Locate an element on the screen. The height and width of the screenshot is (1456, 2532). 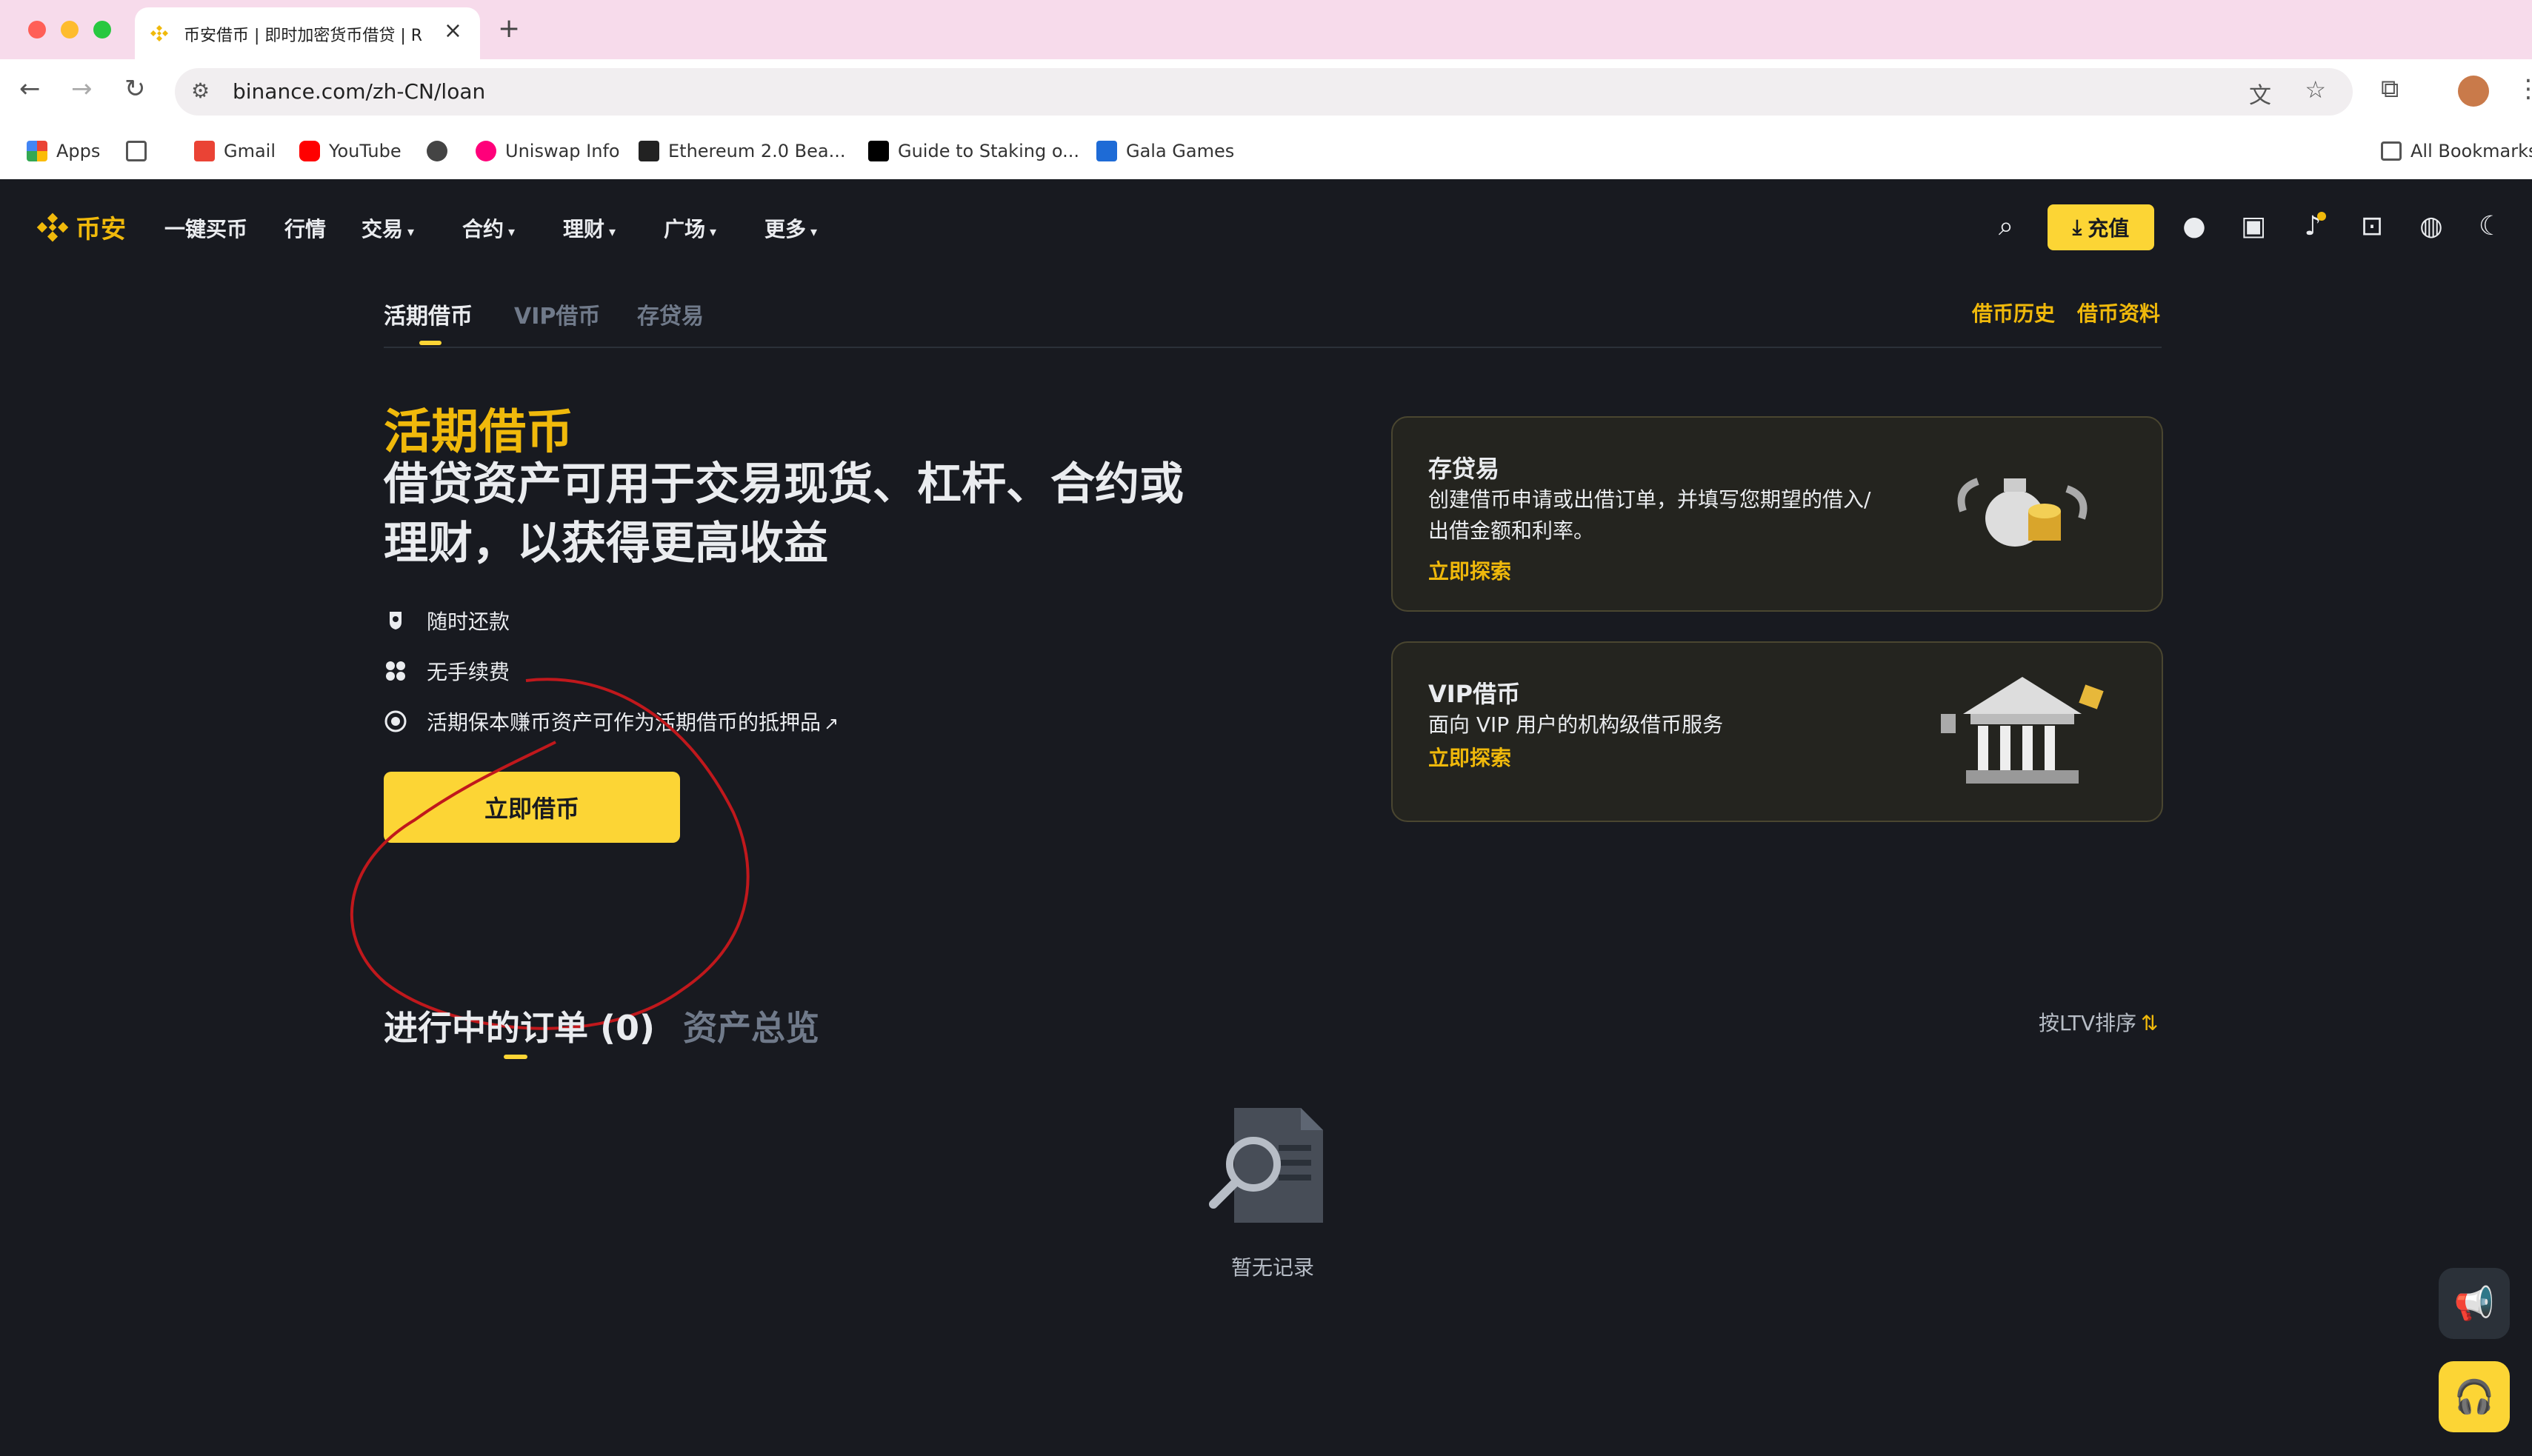
megaphone-icon: 📢 is located at coordinates (2474, 1304).